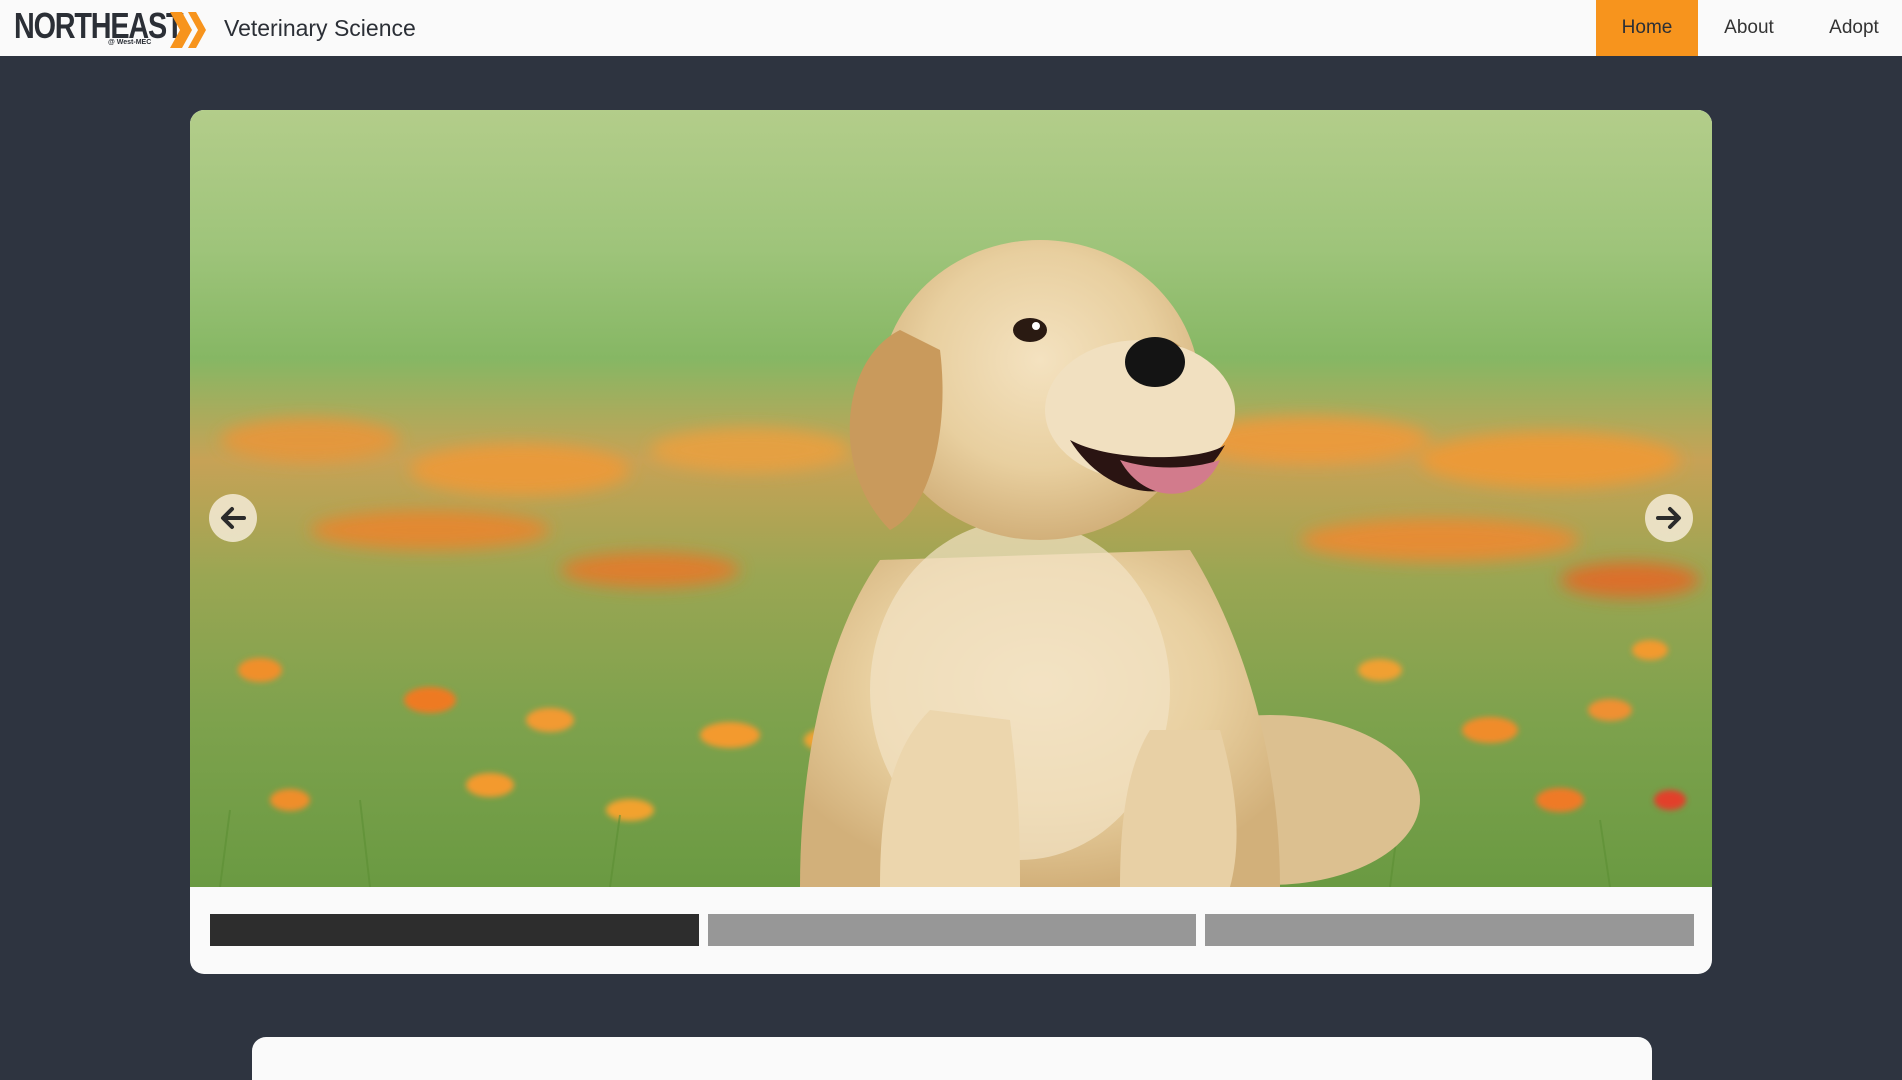 The width and height of the screenshot is (1902, 1080). Describe the element at coordinates (952, 1058) in the screenshot. I see `content-card` at that location.